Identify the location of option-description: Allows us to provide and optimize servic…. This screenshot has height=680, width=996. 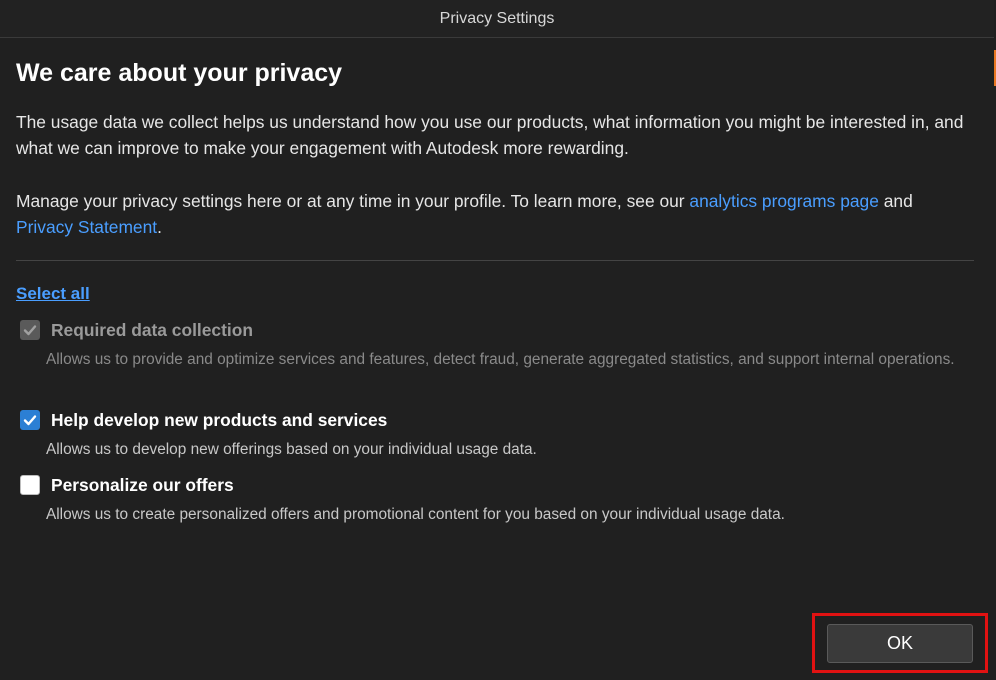
(500, 359).